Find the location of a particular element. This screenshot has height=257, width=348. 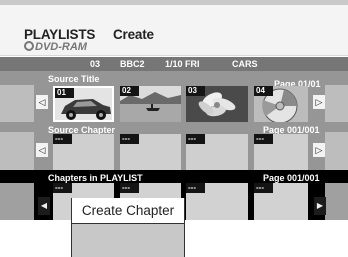

header-stripe is located at coordinates (174, 2).